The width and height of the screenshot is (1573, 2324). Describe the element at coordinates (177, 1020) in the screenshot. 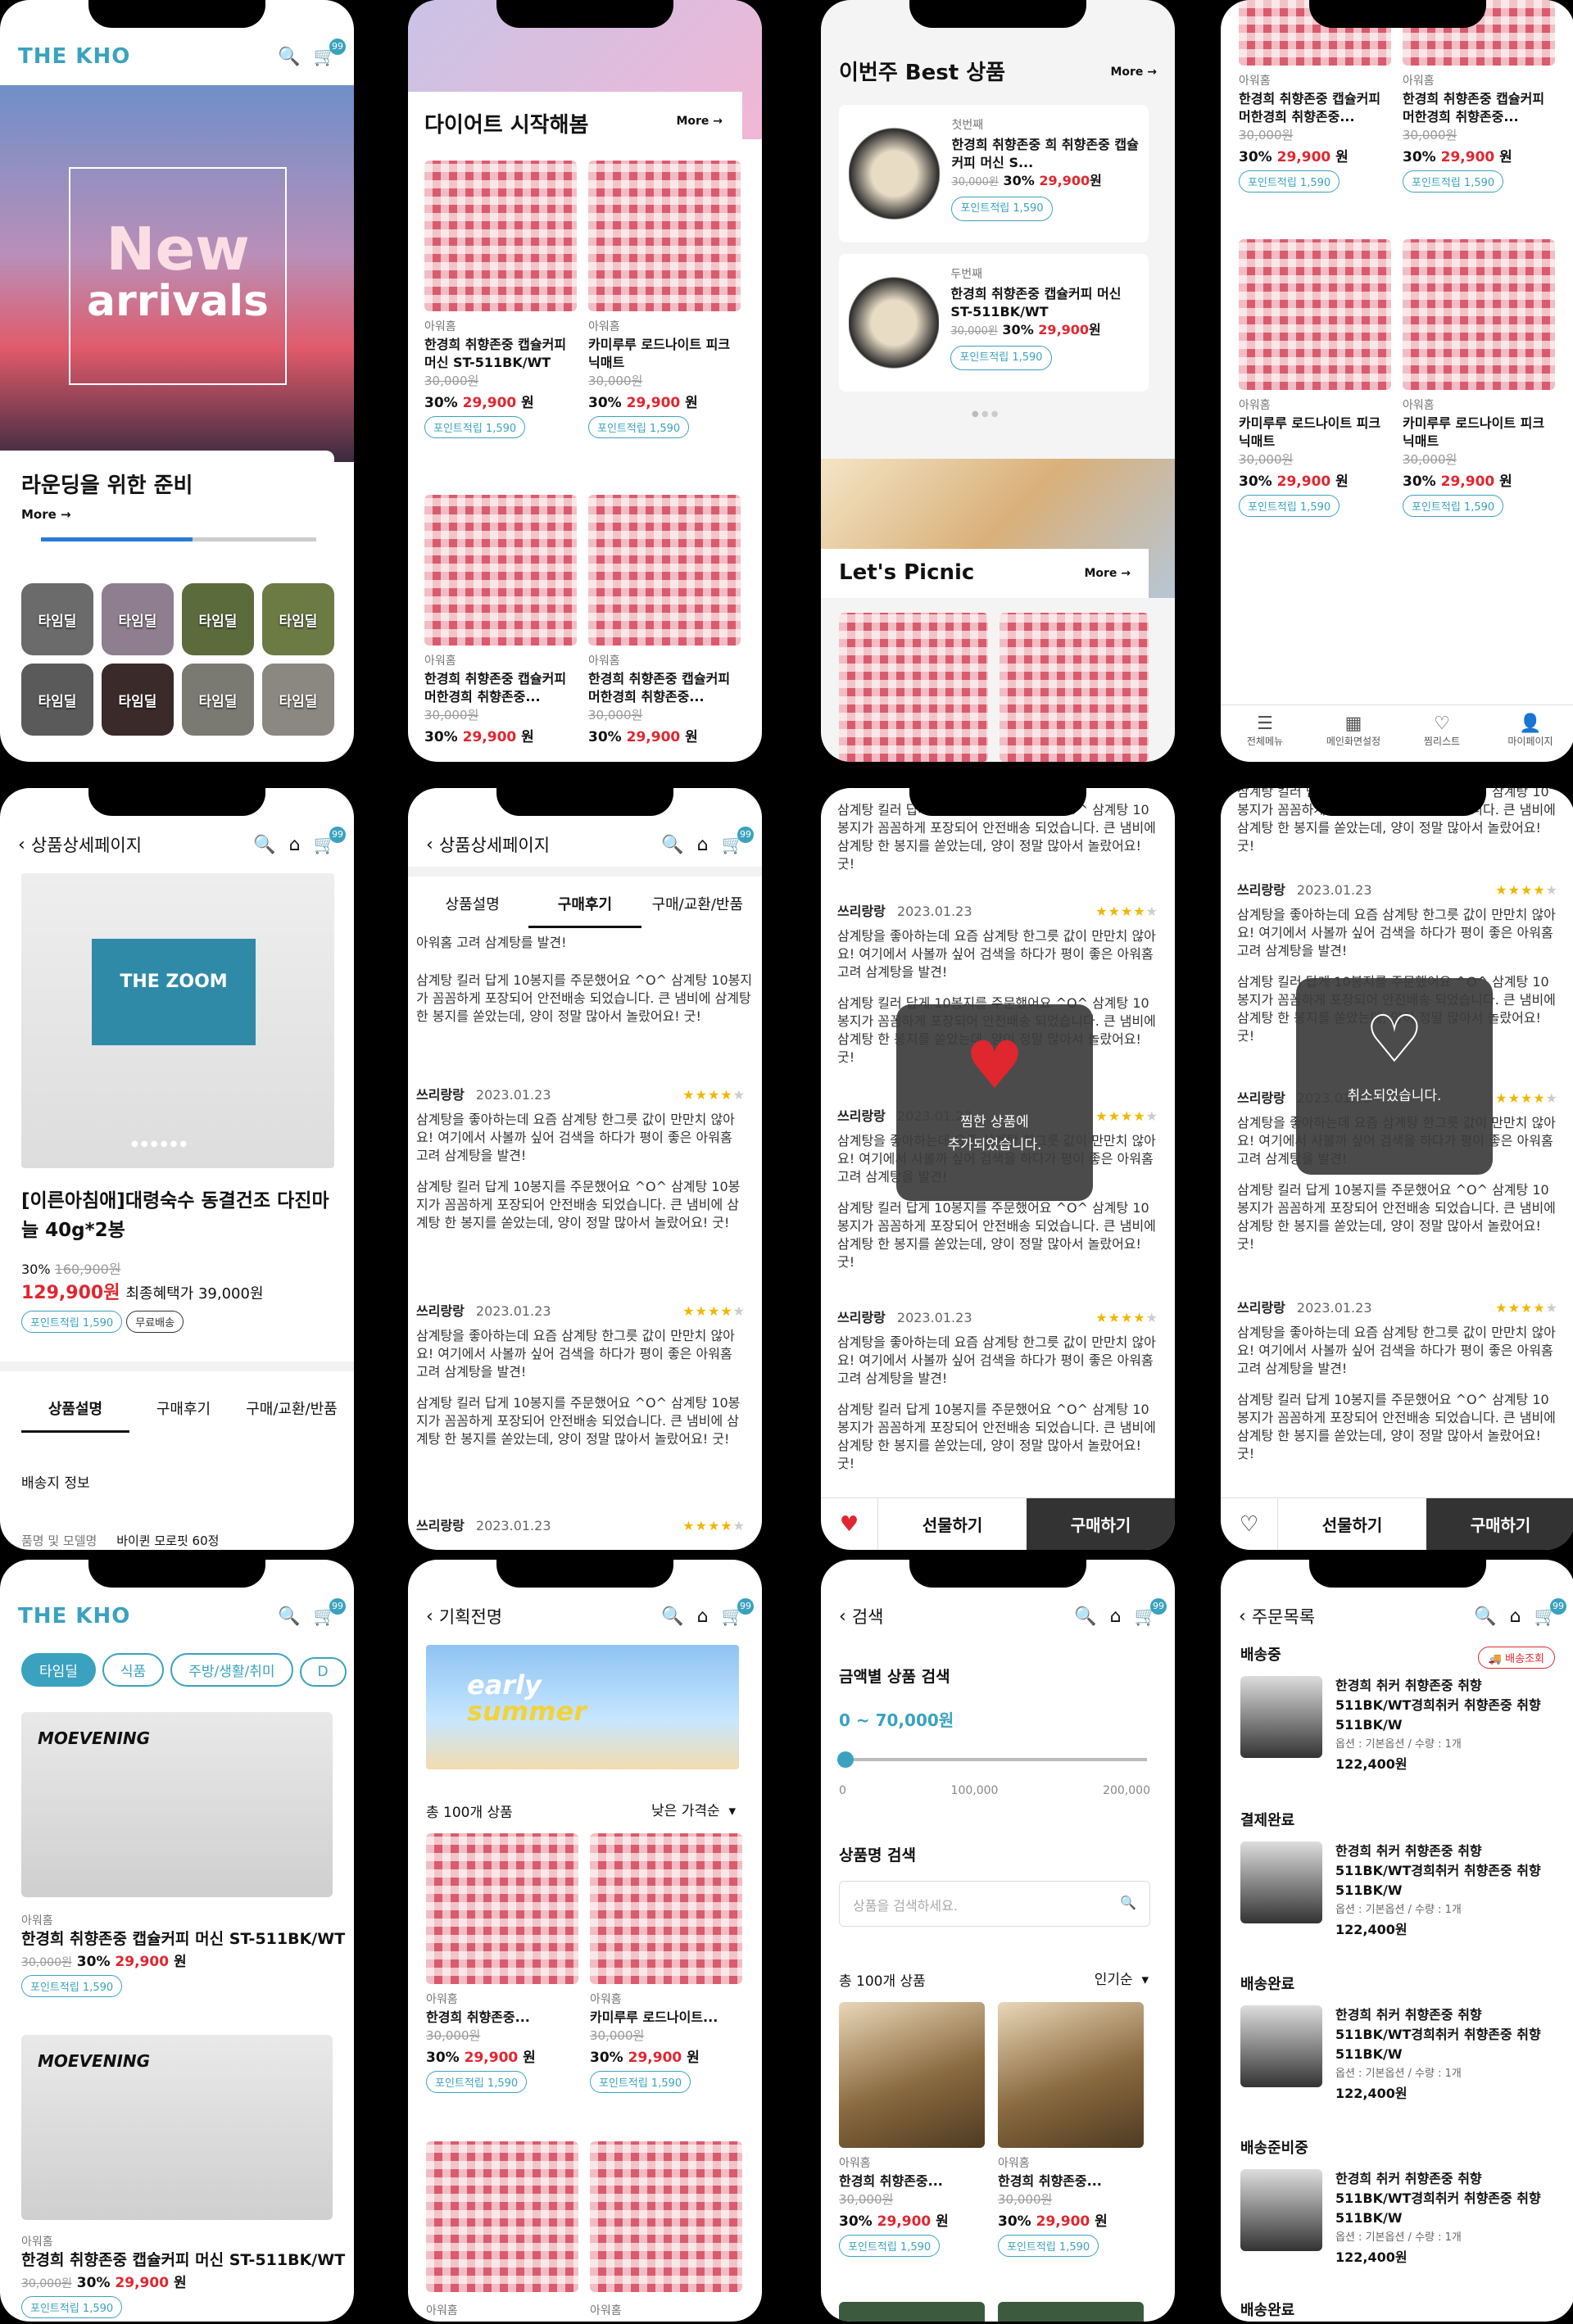

I see `product-image: THE ZOOM ● ● ● ● ● ●` at that location.